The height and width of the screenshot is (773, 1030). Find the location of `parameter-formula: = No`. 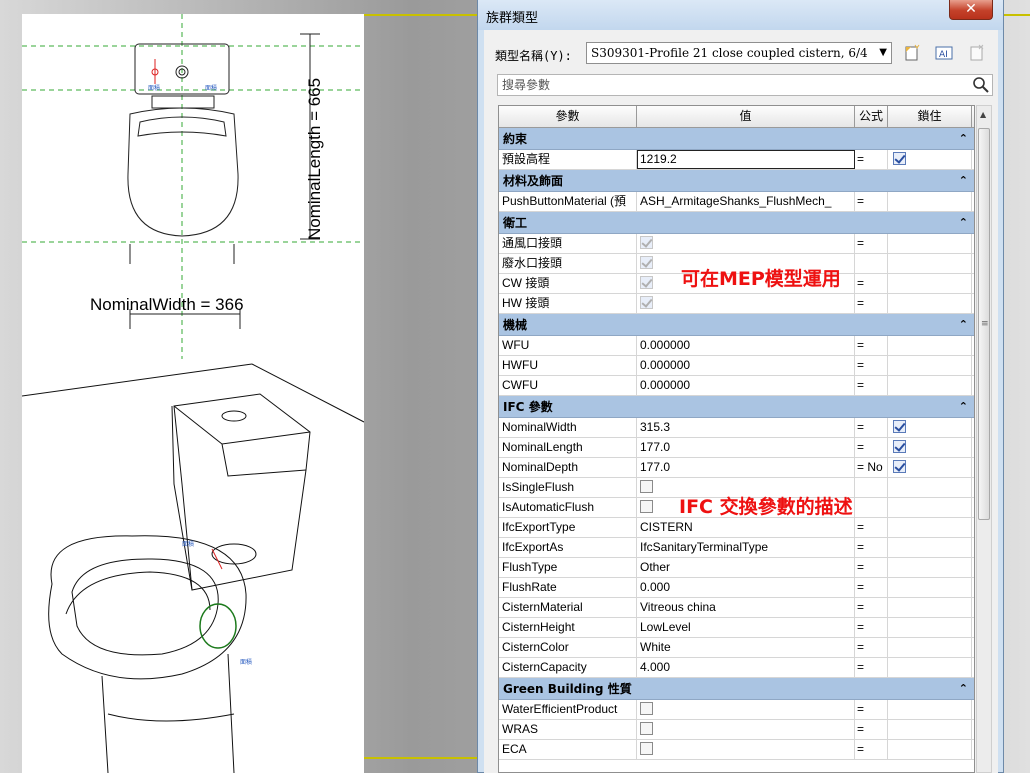

parameter-formula: = No is located at coordinates (871, 467).